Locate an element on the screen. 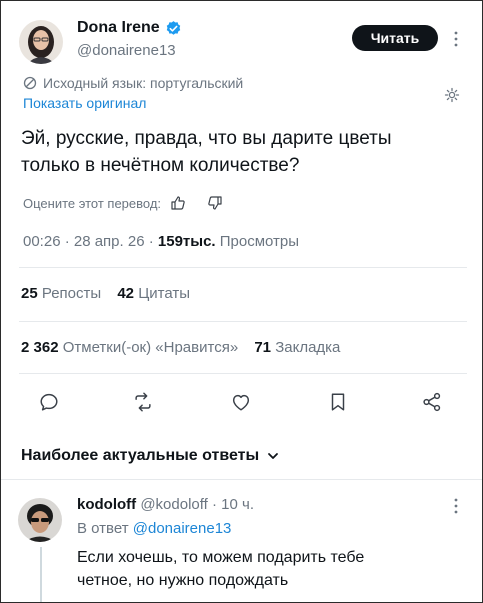 The width and height of the screenshot is (483, 603). thumbs-up-icon is located at coordinates (178, 203).